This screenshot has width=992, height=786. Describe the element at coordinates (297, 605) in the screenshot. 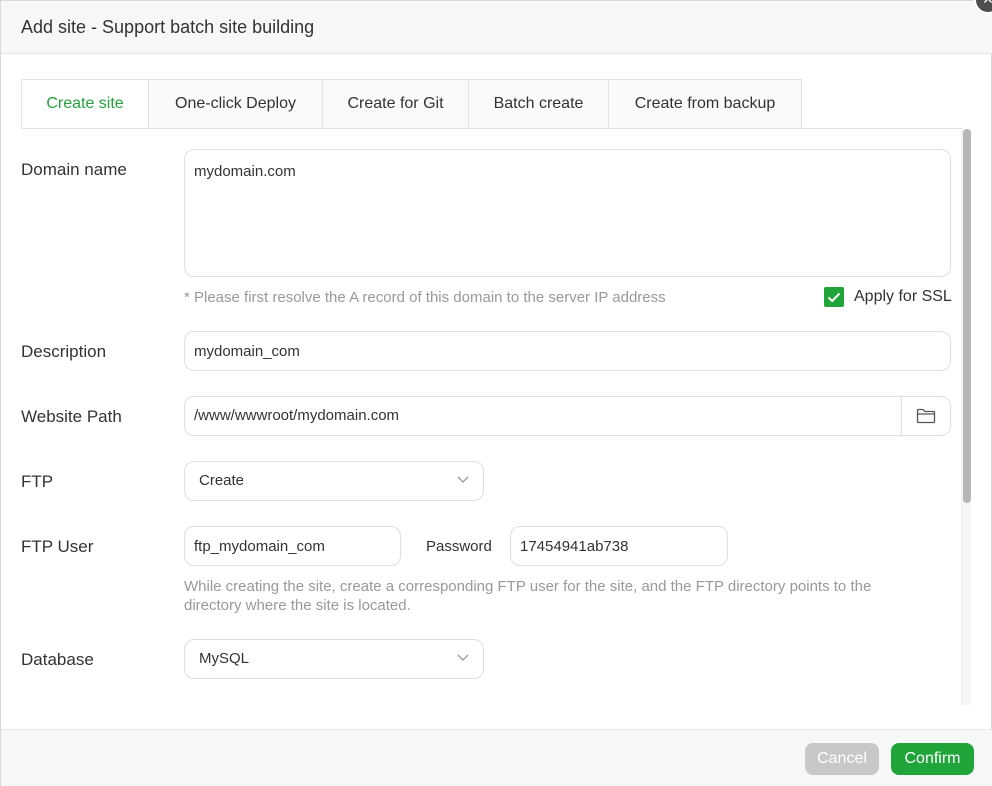

I see `ftp-hint-line2: directory where the site is located.` at that location.